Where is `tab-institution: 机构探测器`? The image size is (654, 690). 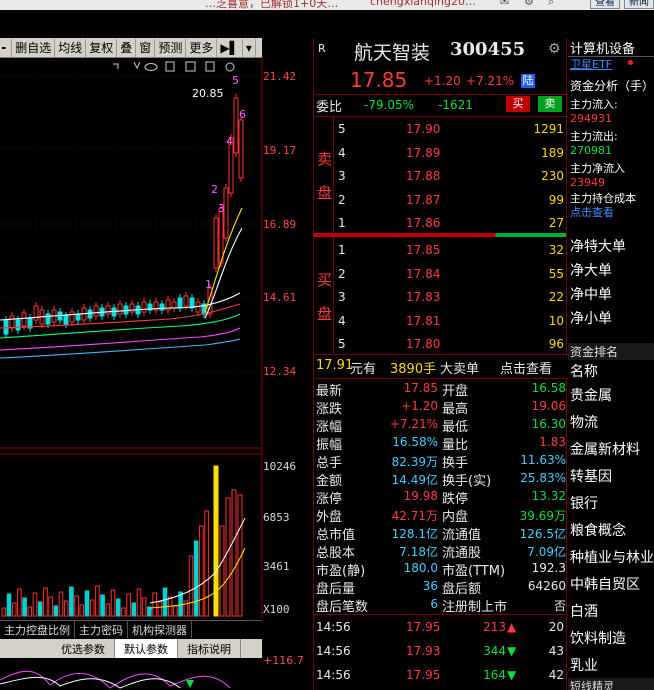
tab-institution: 机构探测器 is located at coordinates (160, 629).